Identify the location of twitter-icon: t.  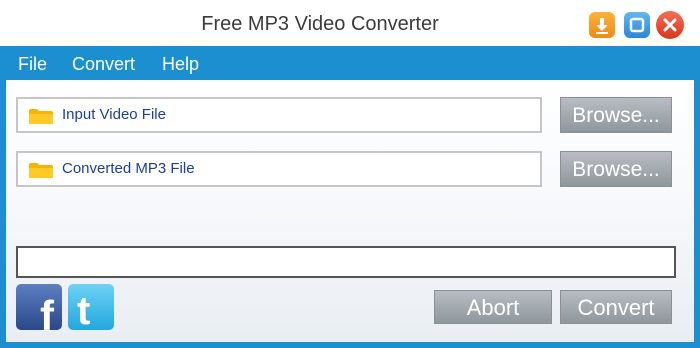
(83, 309).